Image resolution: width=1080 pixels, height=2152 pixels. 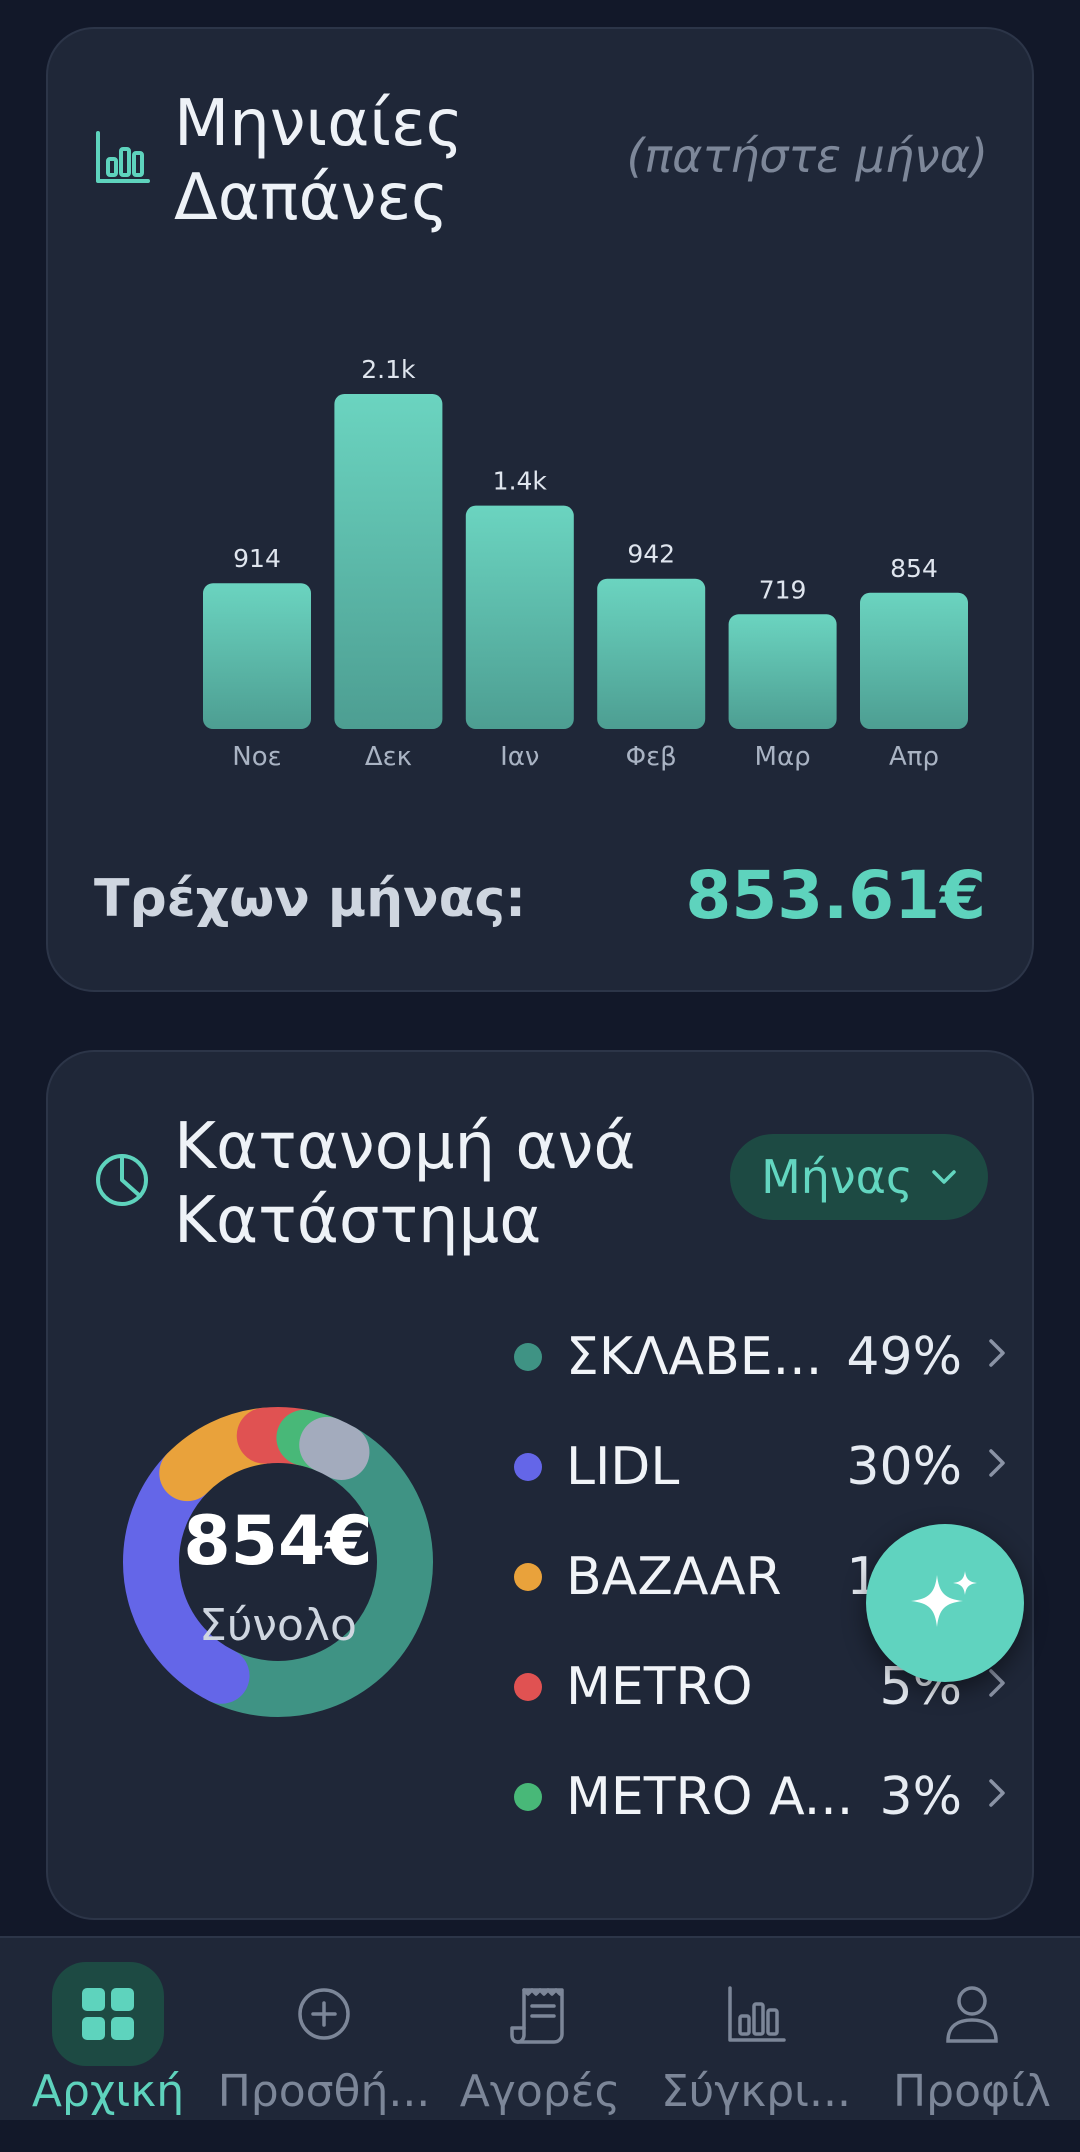 What do you see at coordinates (540, 2136) in the screenshot?
I see `system-gesture-bar` at bounding box center [540, 2136].